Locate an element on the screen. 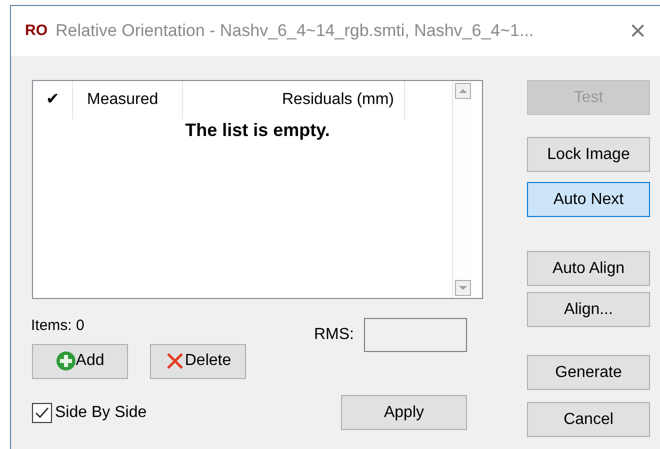 The height and width of the screenshot is (449, 660). checkbox is located at coordinates (42, 412).